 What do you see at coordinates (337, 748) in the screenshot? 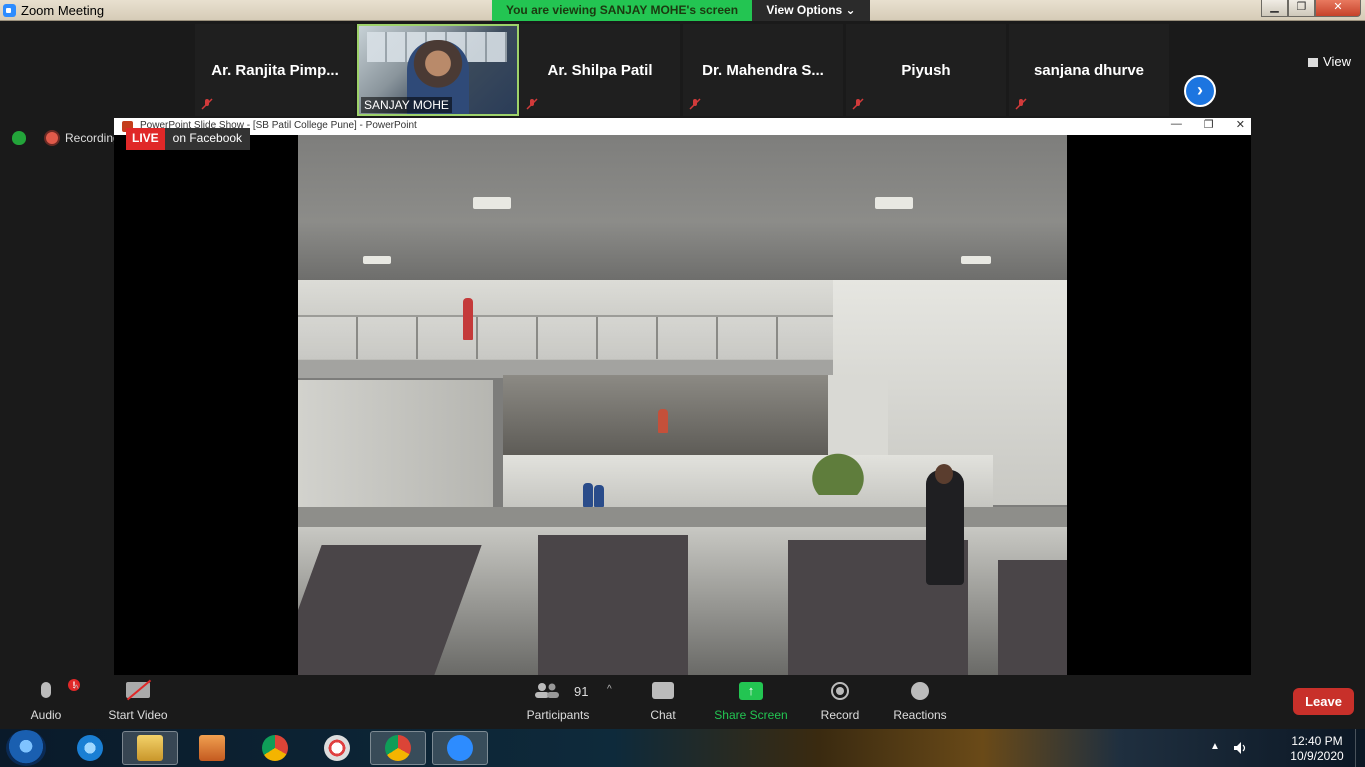
I see `taskbar-snipping-tool` at bounding box center [337, 748].